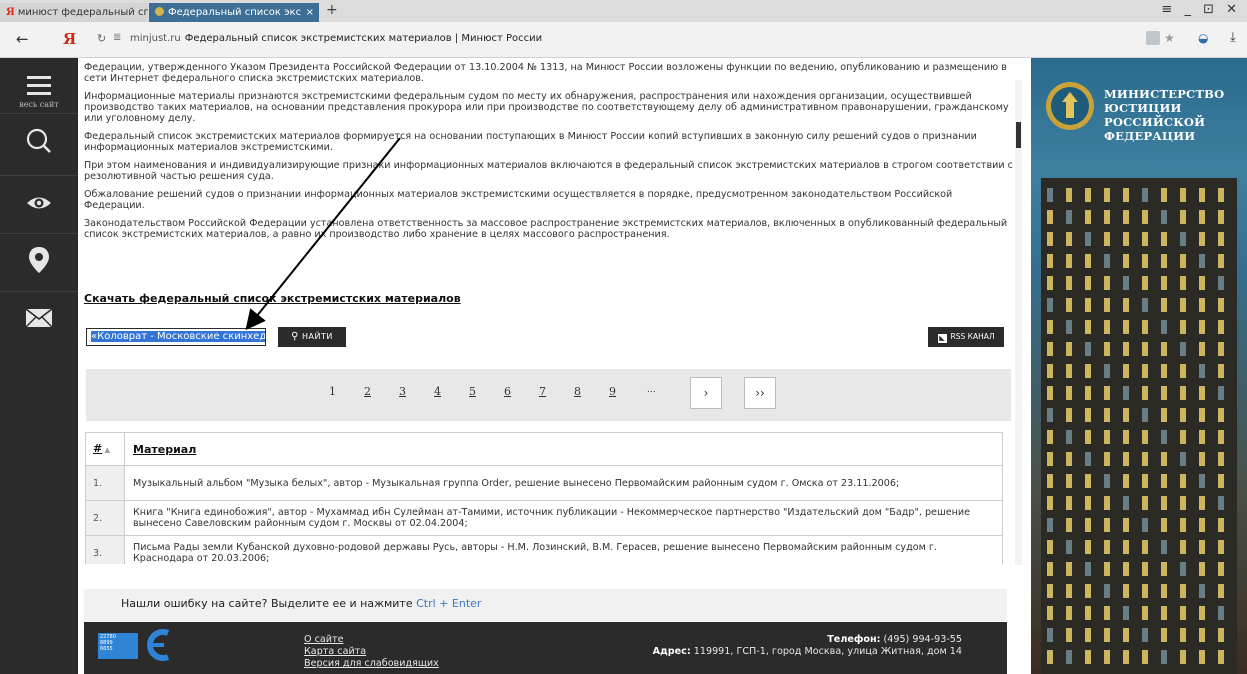  I want to click on footer-link-about: О сайте, so click(371, 640).